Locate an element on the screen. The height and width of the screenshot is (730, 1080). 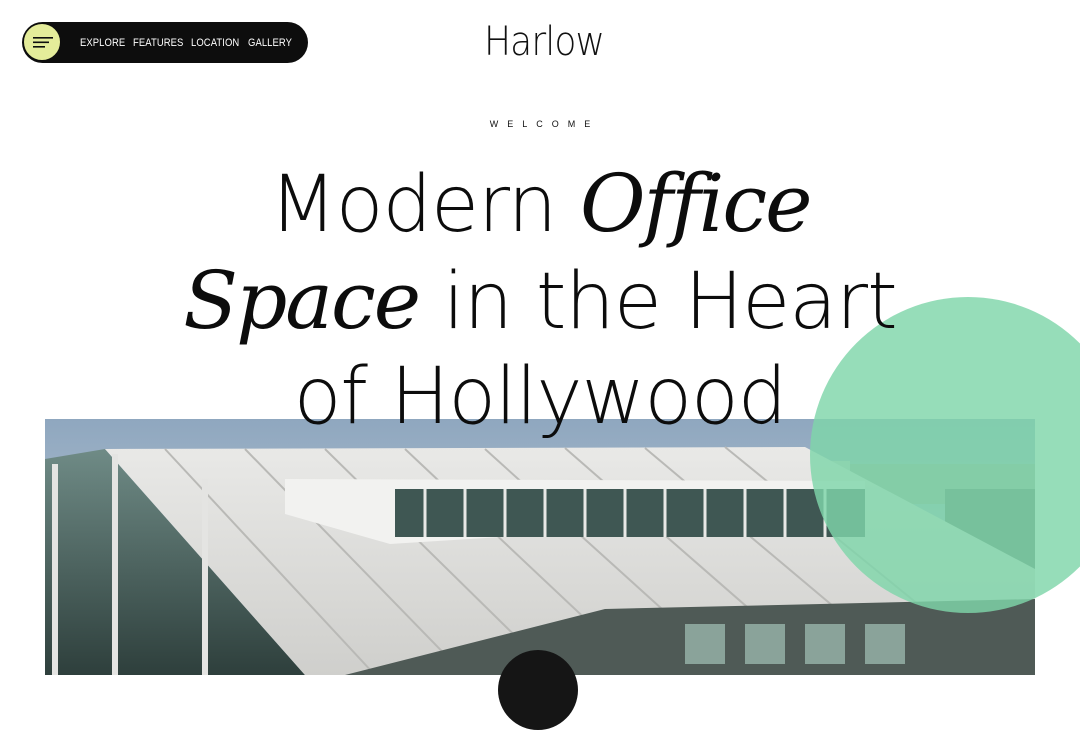
nav-link-explore: EXPLORE is located at coordinates (102, 43).